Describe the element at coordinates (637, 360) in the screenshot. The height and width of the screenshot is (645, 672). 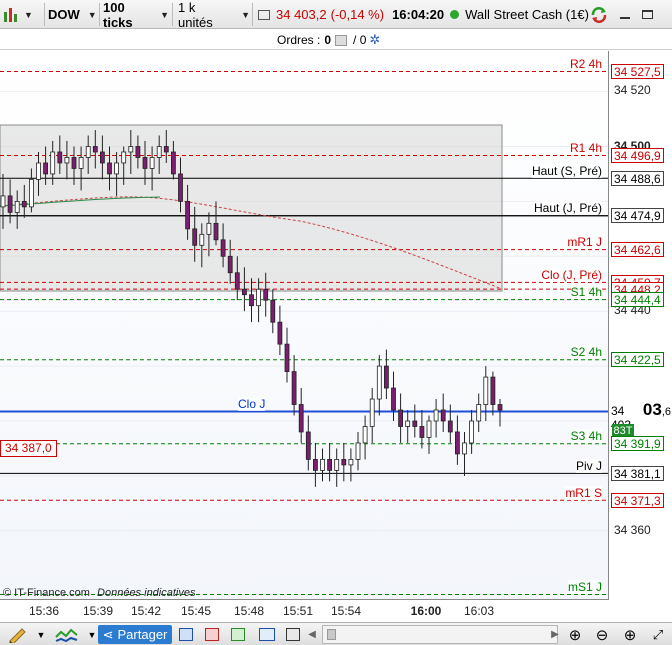
I see `level-price-tag: 34 422,5` at that location.